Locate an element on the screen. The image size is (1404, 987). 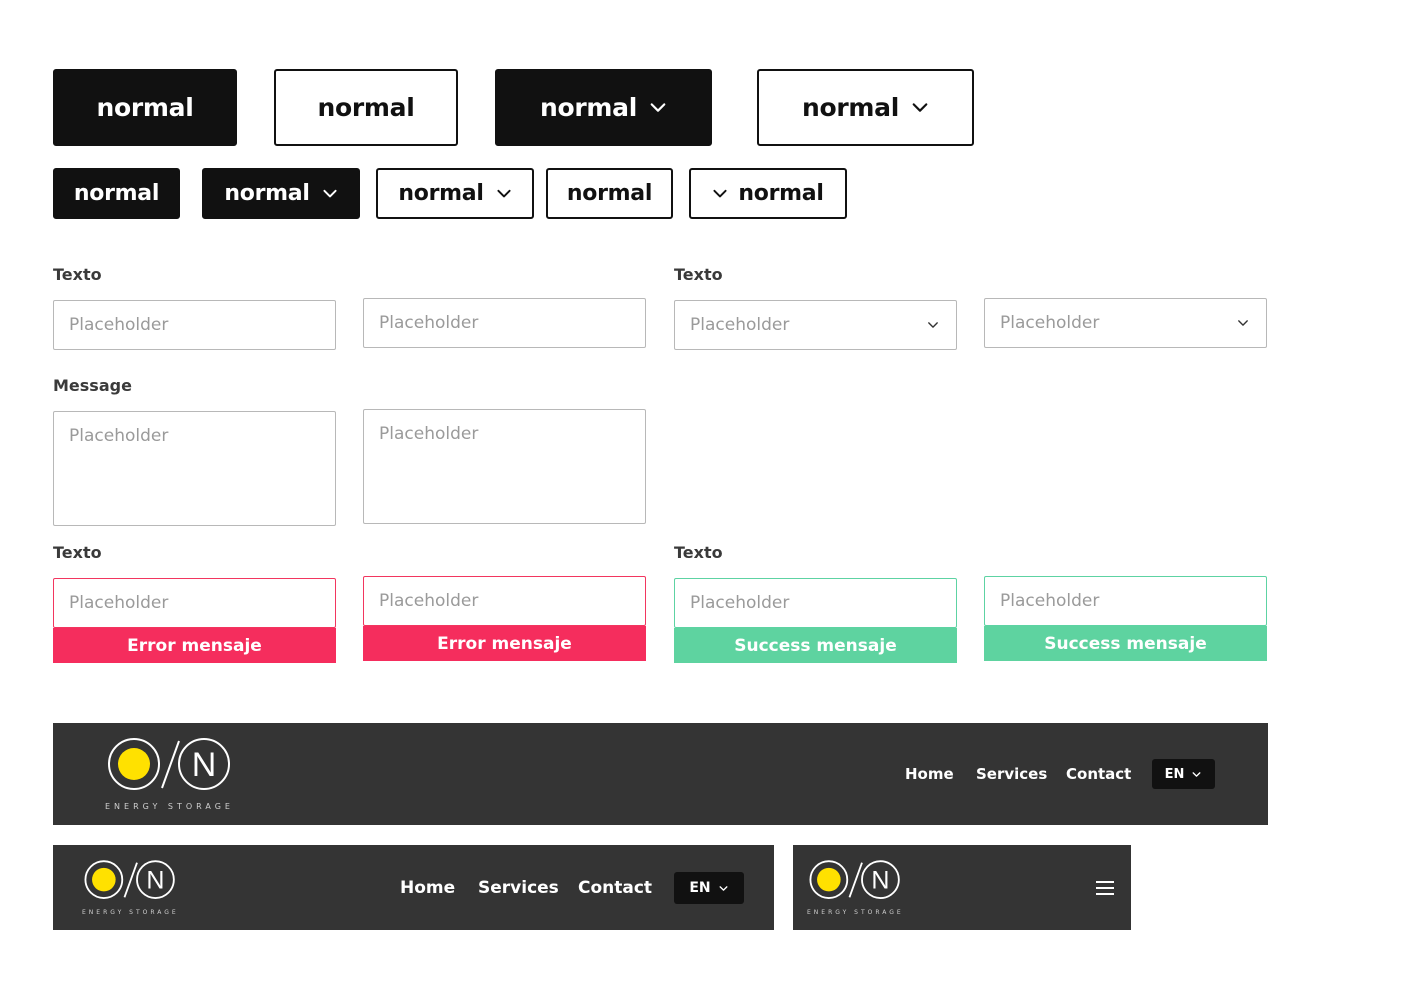
navbar-mobile: N ENERGY STORAGE is located at coordinates (962, 887).